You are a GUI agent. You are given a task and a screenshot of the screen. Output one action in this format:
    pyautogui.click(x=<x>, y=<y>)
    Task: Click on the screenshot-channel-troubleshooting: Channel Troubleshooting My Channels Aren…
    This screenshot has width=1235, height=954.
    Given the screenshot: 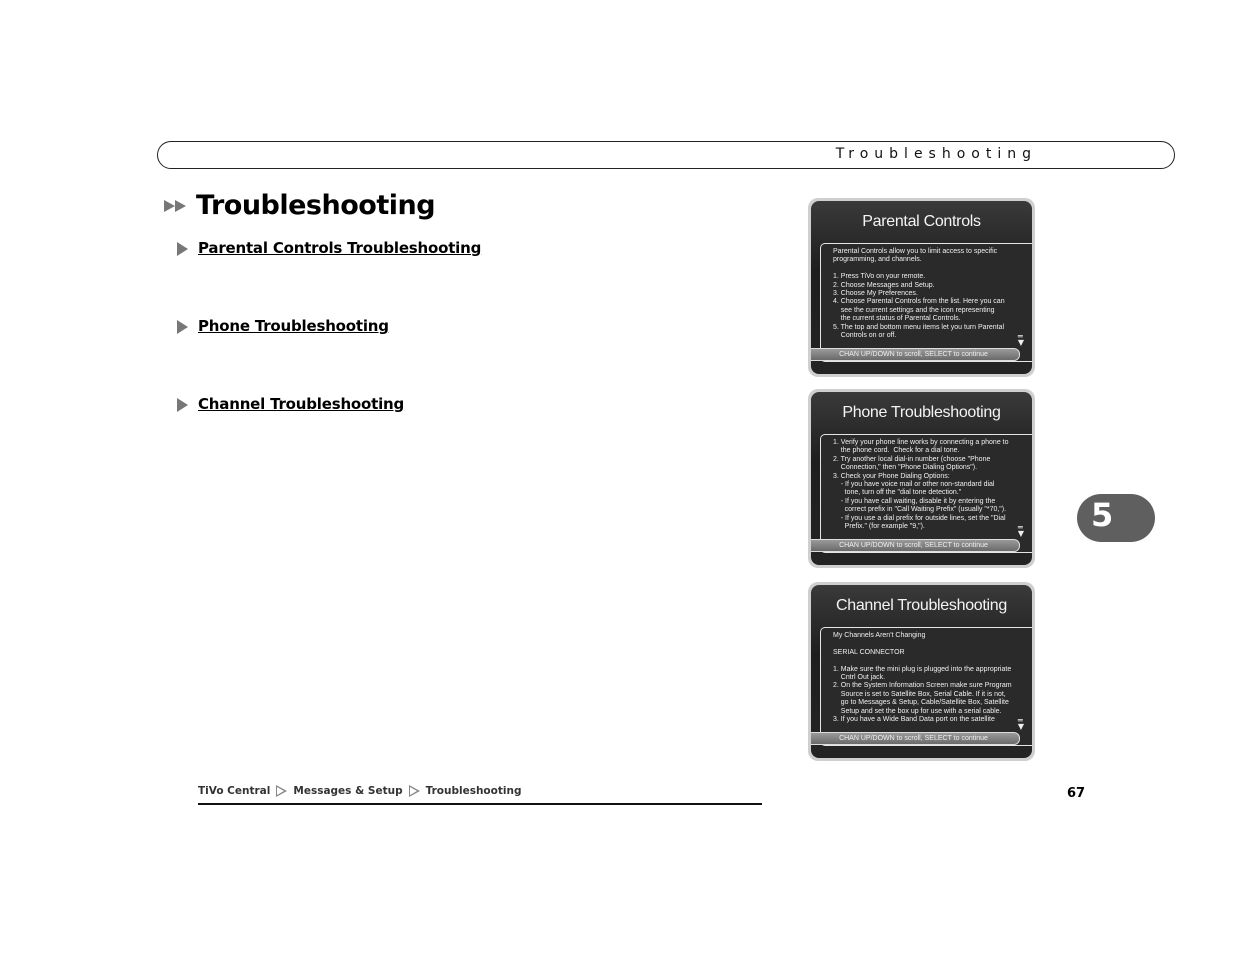 What is the action you would take?
    pyautogui.click(x=921, y=671)
    